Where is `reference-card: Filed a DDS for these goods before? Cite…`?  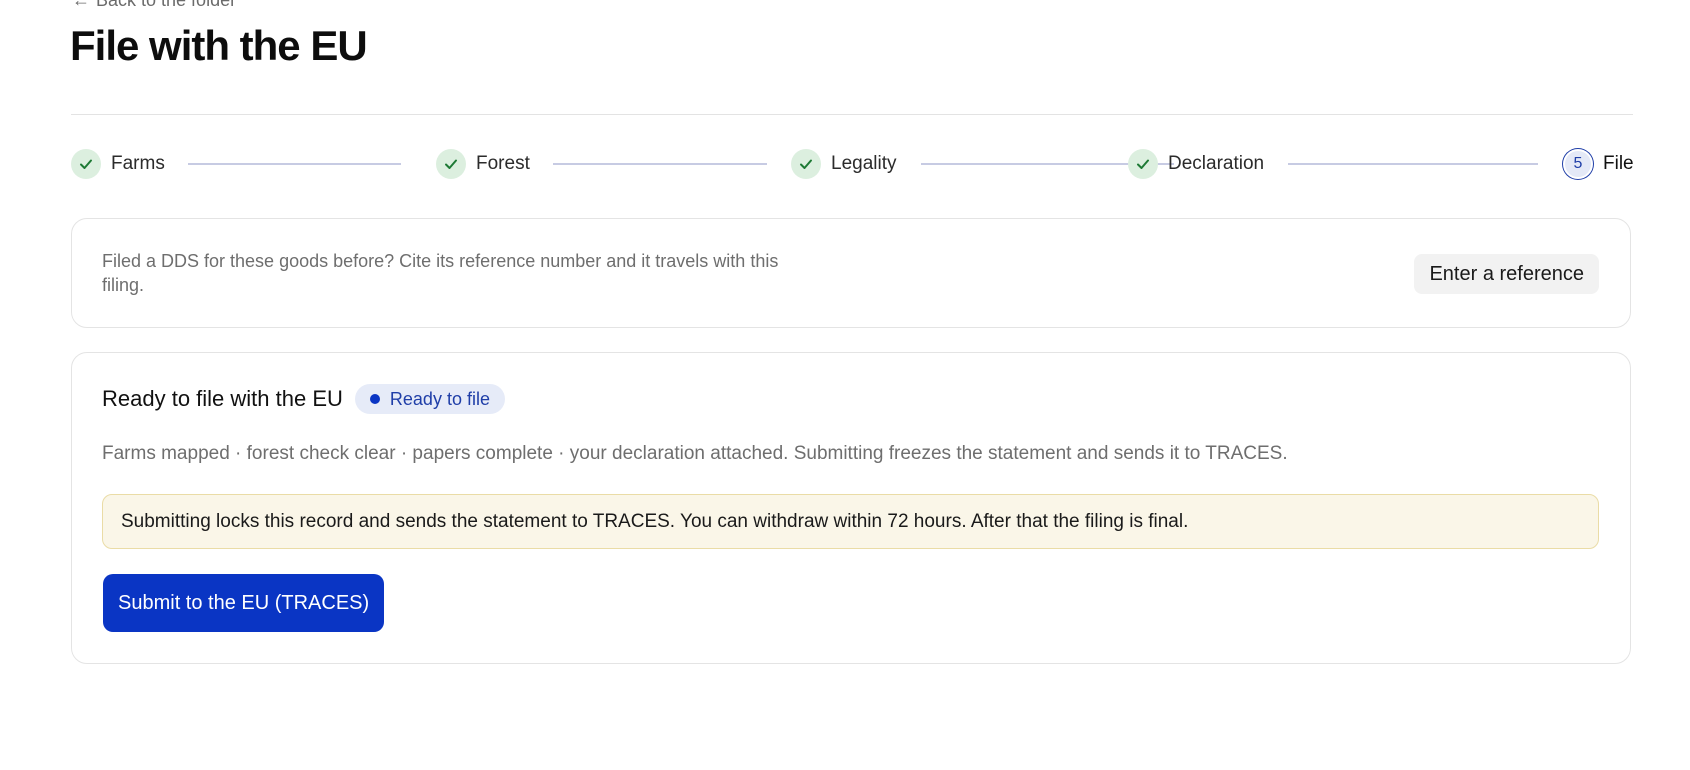 reference-card: Filed a DDS for these goods before? Cite… is located at coordinates (851, 273).